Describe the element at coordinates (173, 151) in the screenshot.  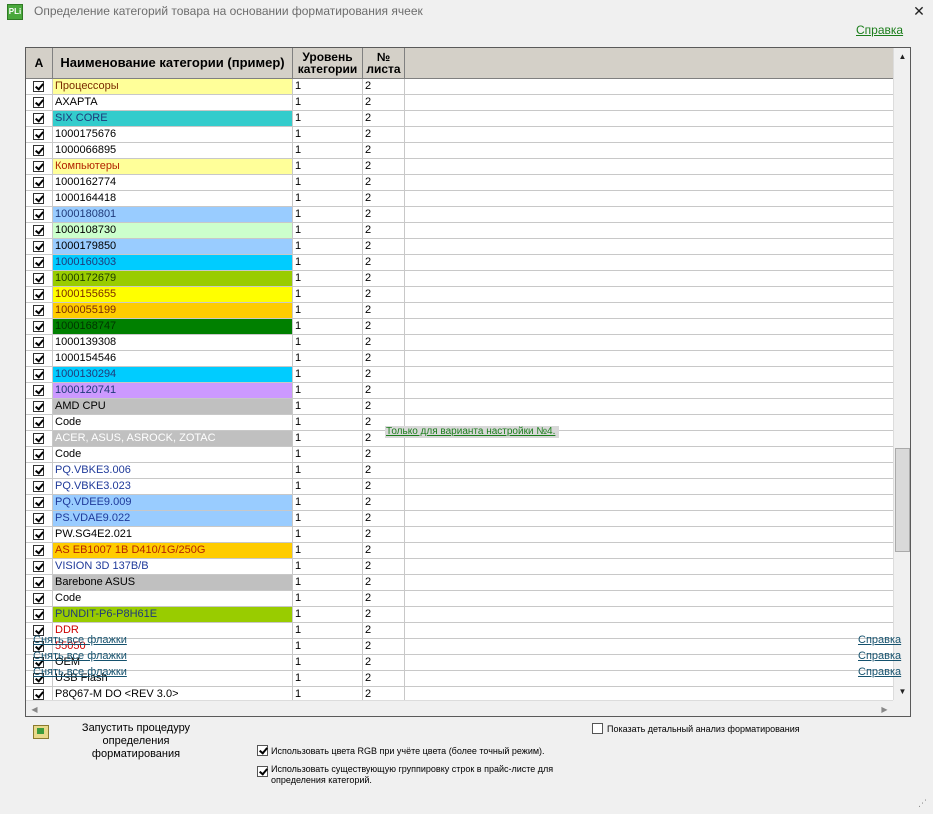
I see `category-name-cell: 1000066895` at that location.